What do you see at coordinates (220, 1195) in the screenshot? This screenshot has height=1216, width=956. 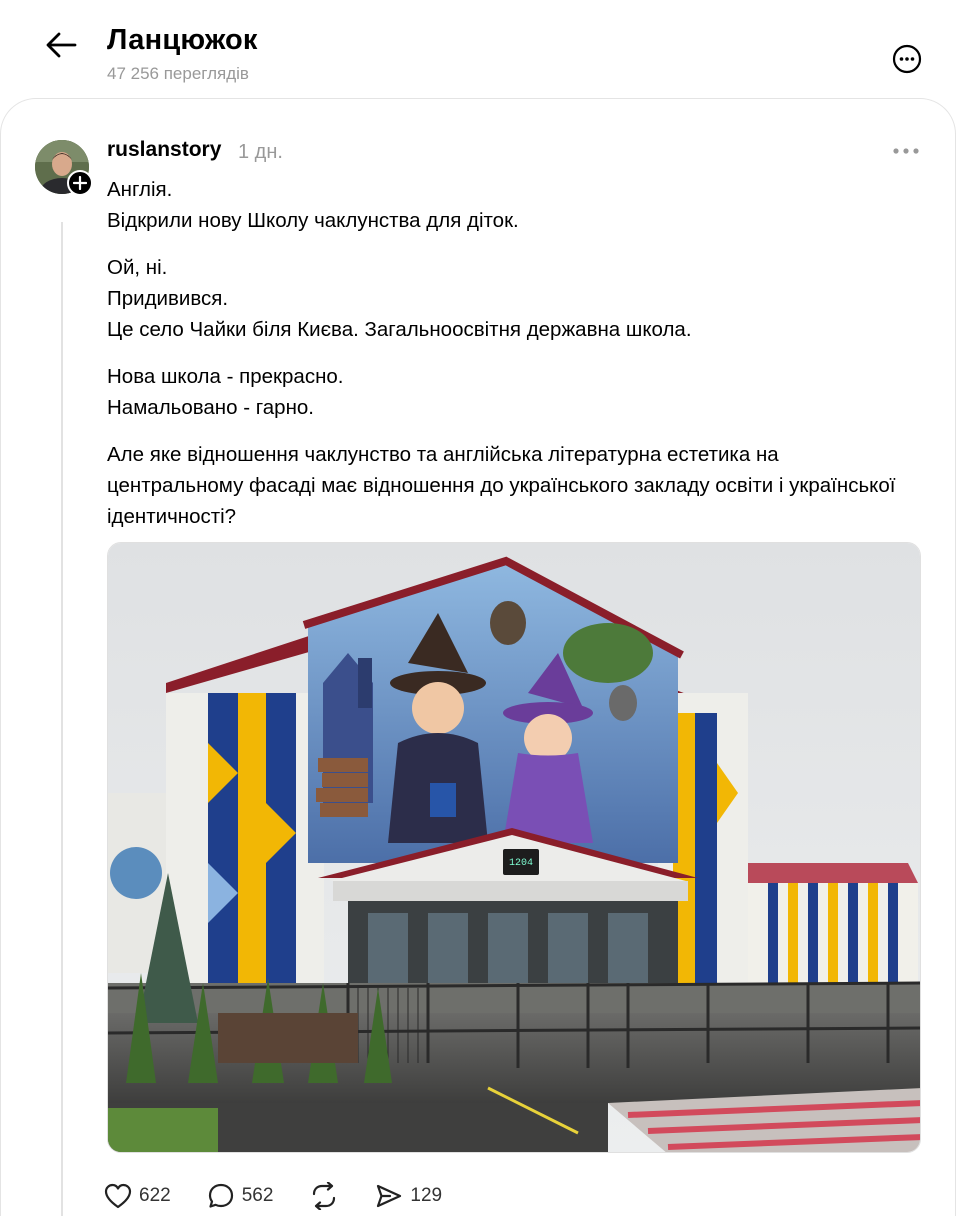 I see `comment-icon` at bounding box center [220, 1195].